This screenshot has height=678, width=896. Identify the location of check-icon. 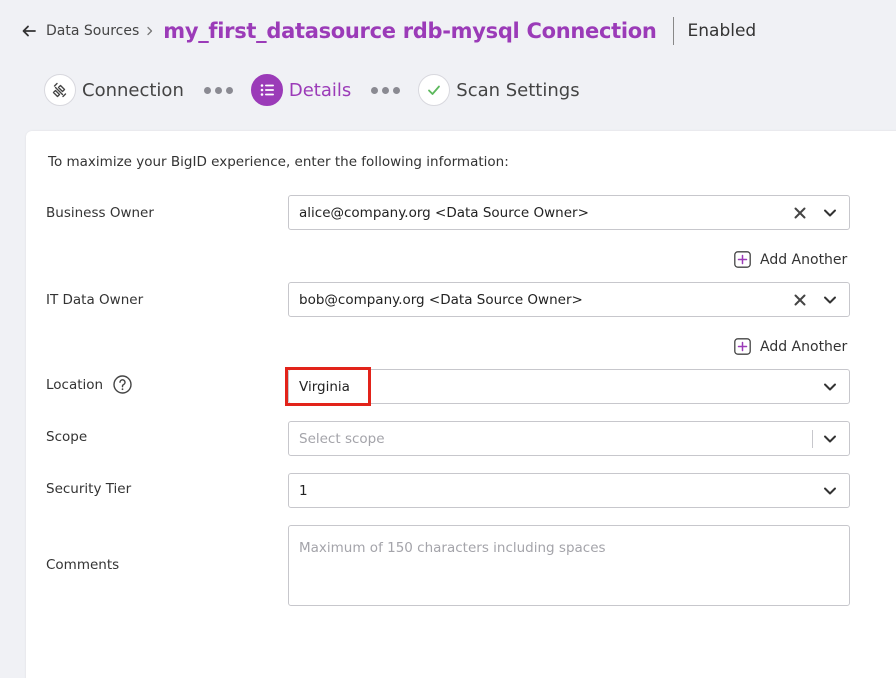
(434, 90).